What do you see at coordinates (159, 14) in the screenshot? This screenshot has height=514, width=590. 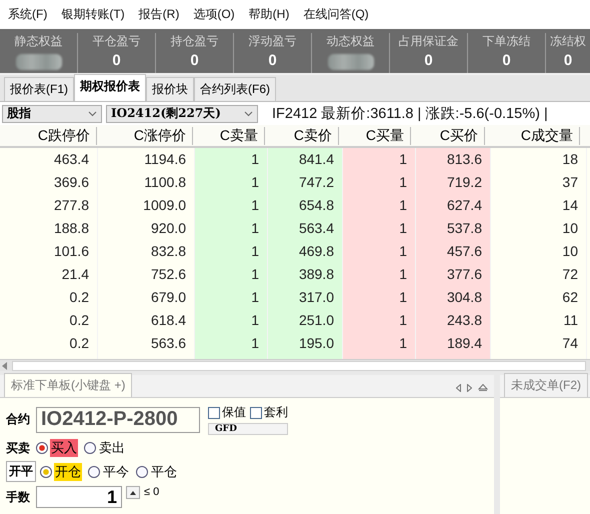 I see `menu-item: 报告(R)` at bounding box center [159, 14].